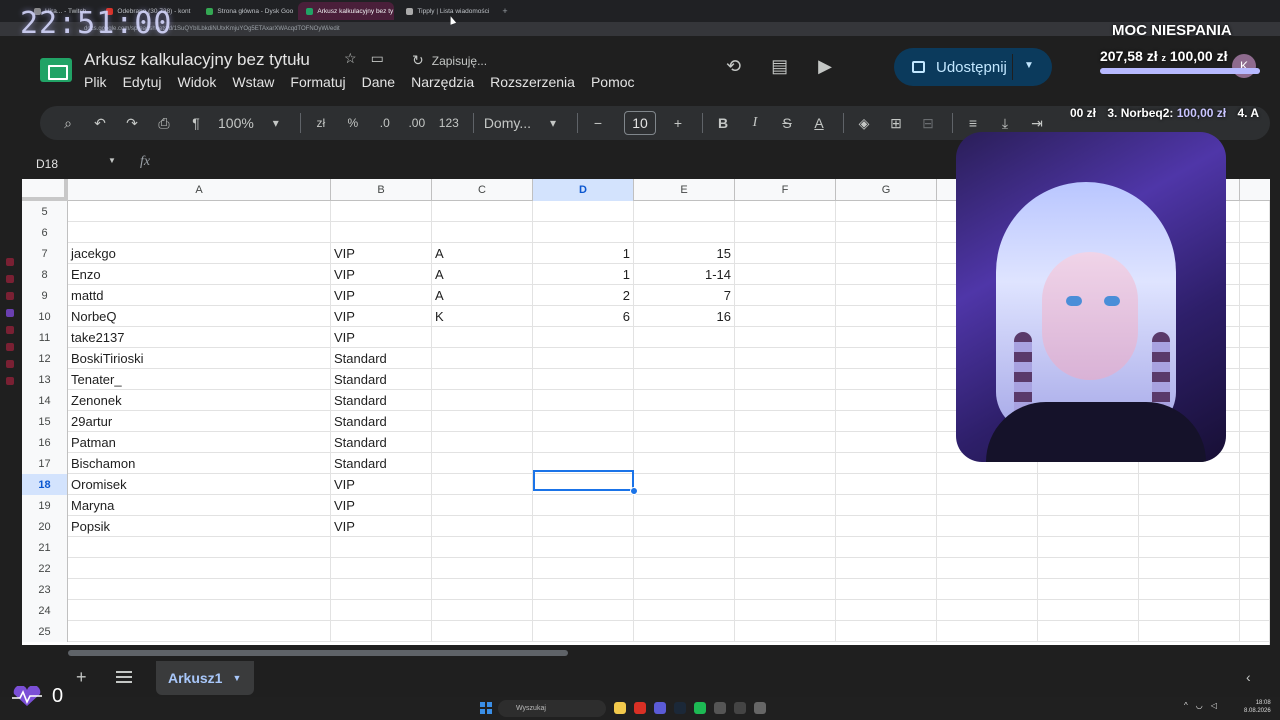 This screenshot has height=720, width=1280. What do you see at coordinates (973, 67) in the screenshot?
I see `share-button: Udostępnij ▼` at bounding box center [973, 67].